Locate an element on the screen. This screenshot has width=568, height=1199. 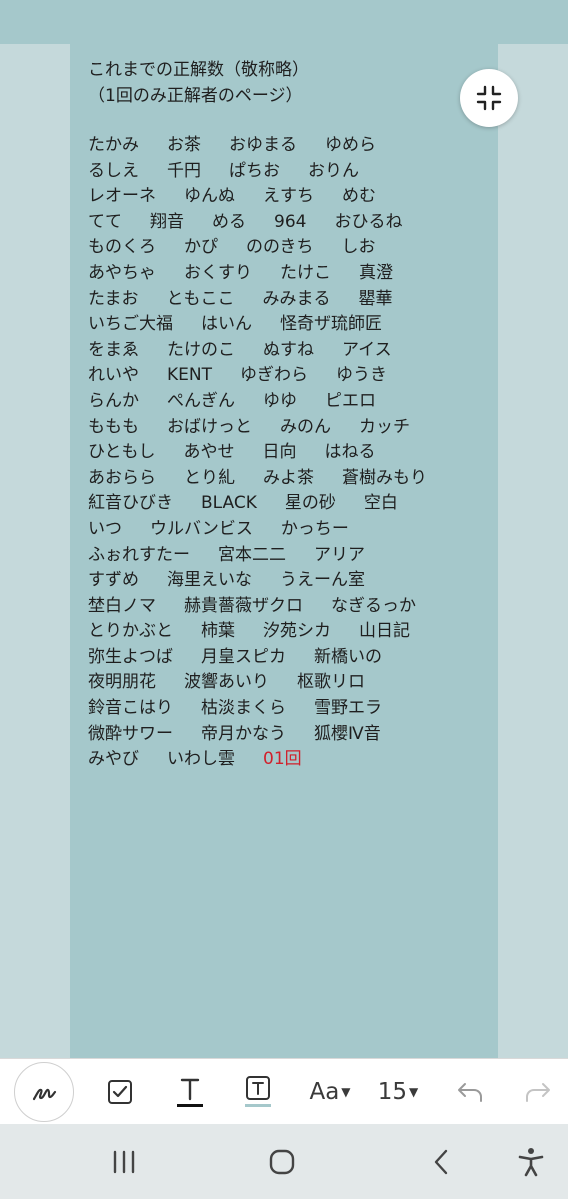
name-entry: ゆめら is located at coordinates (350, 145).